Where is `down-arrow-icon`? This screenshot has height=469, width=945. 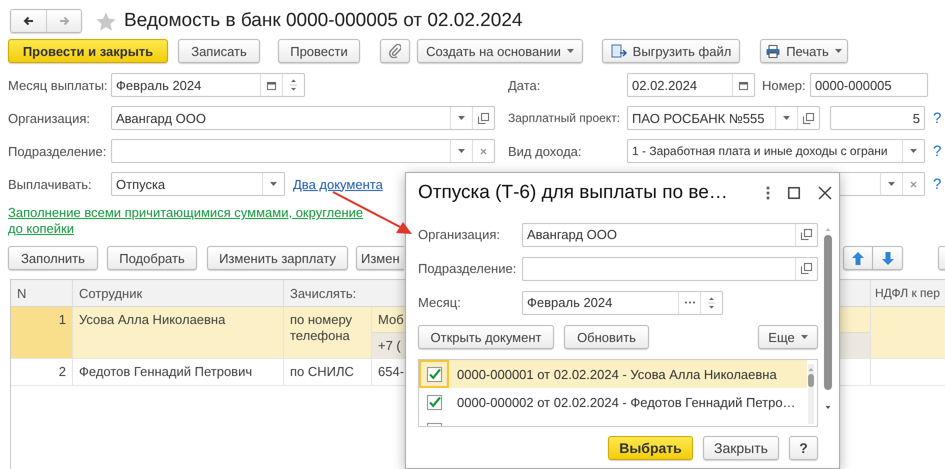
down-arrow-icon is located at coordinates (888, 258).